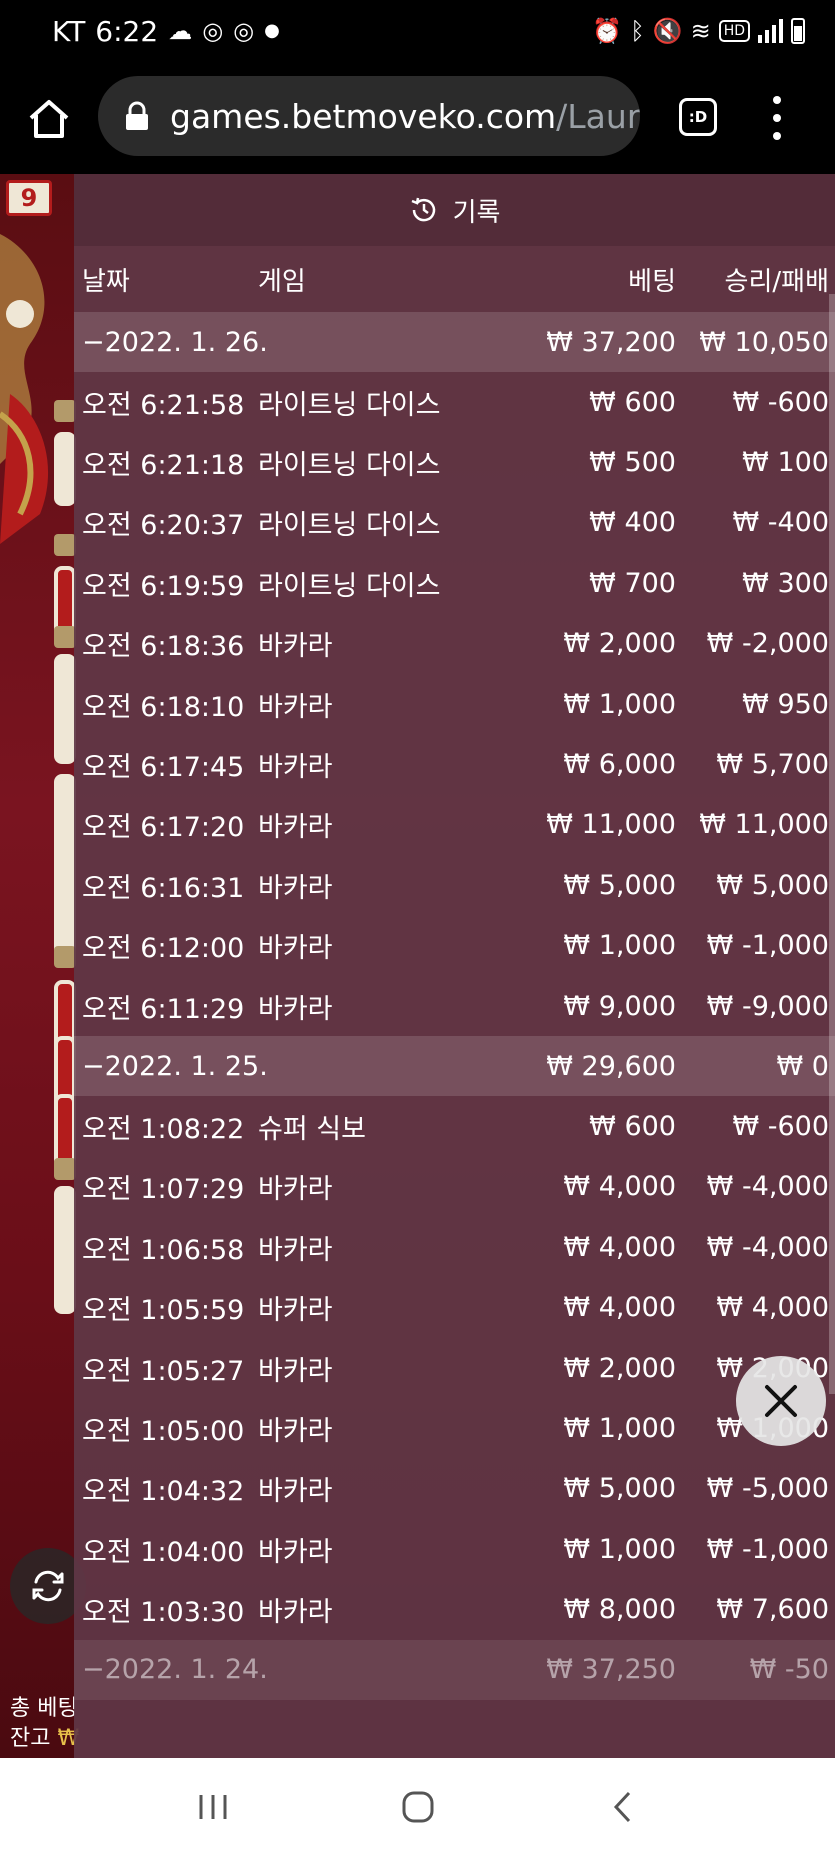  I want to click on group-bet-total: ₩ 29,600, so click(611, 1066).